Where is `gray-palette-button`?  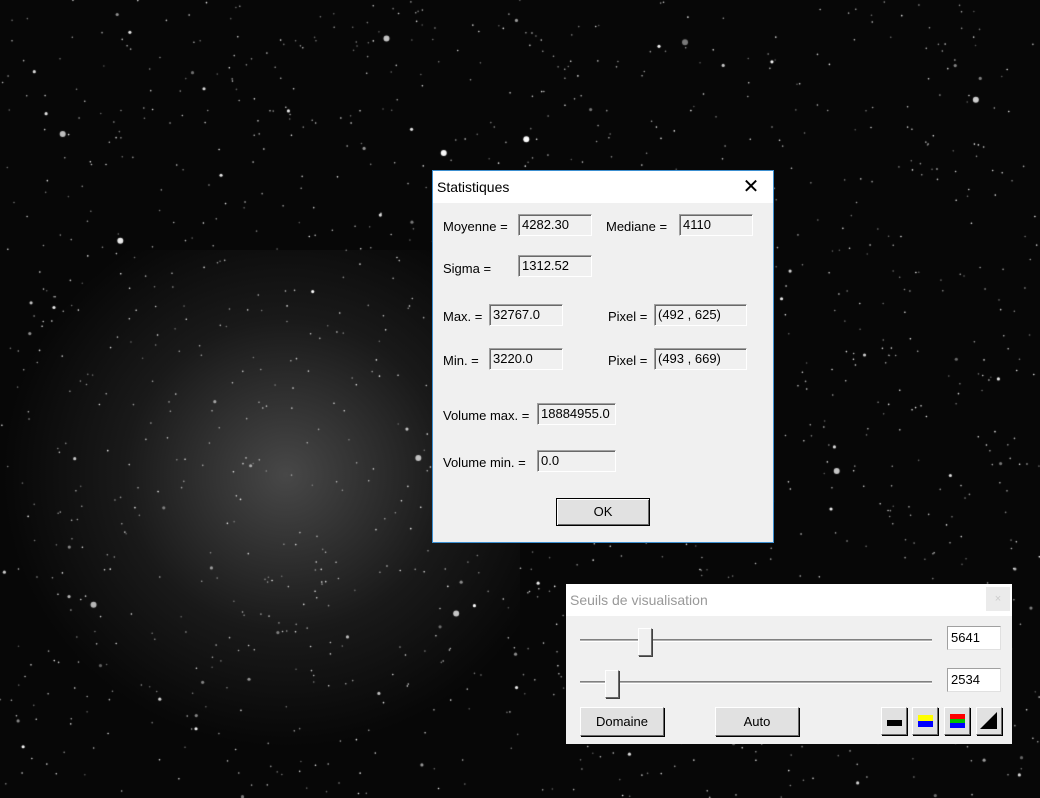
gray-palette-button is located at coordinates (894, 721).